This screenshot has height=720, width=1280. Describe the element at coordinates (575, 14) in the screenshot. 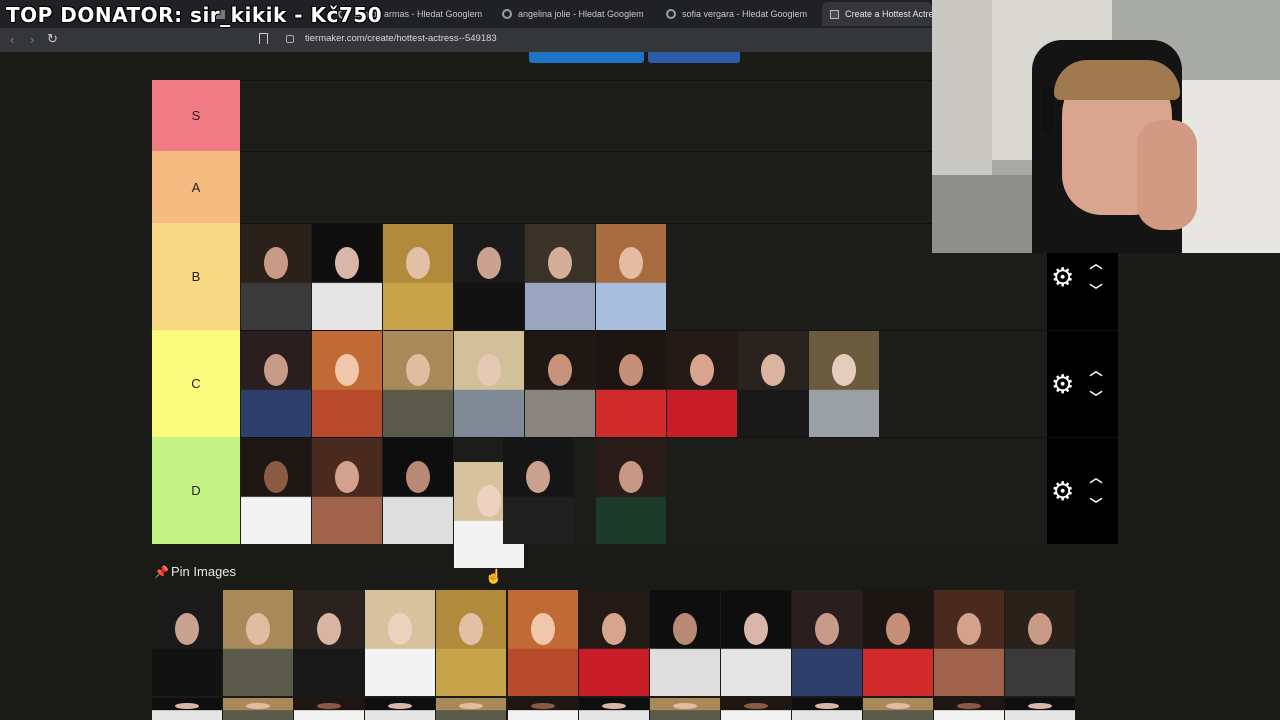

I see `browser-tab-2: angelina jolie - Hledat Googlem` at that location.